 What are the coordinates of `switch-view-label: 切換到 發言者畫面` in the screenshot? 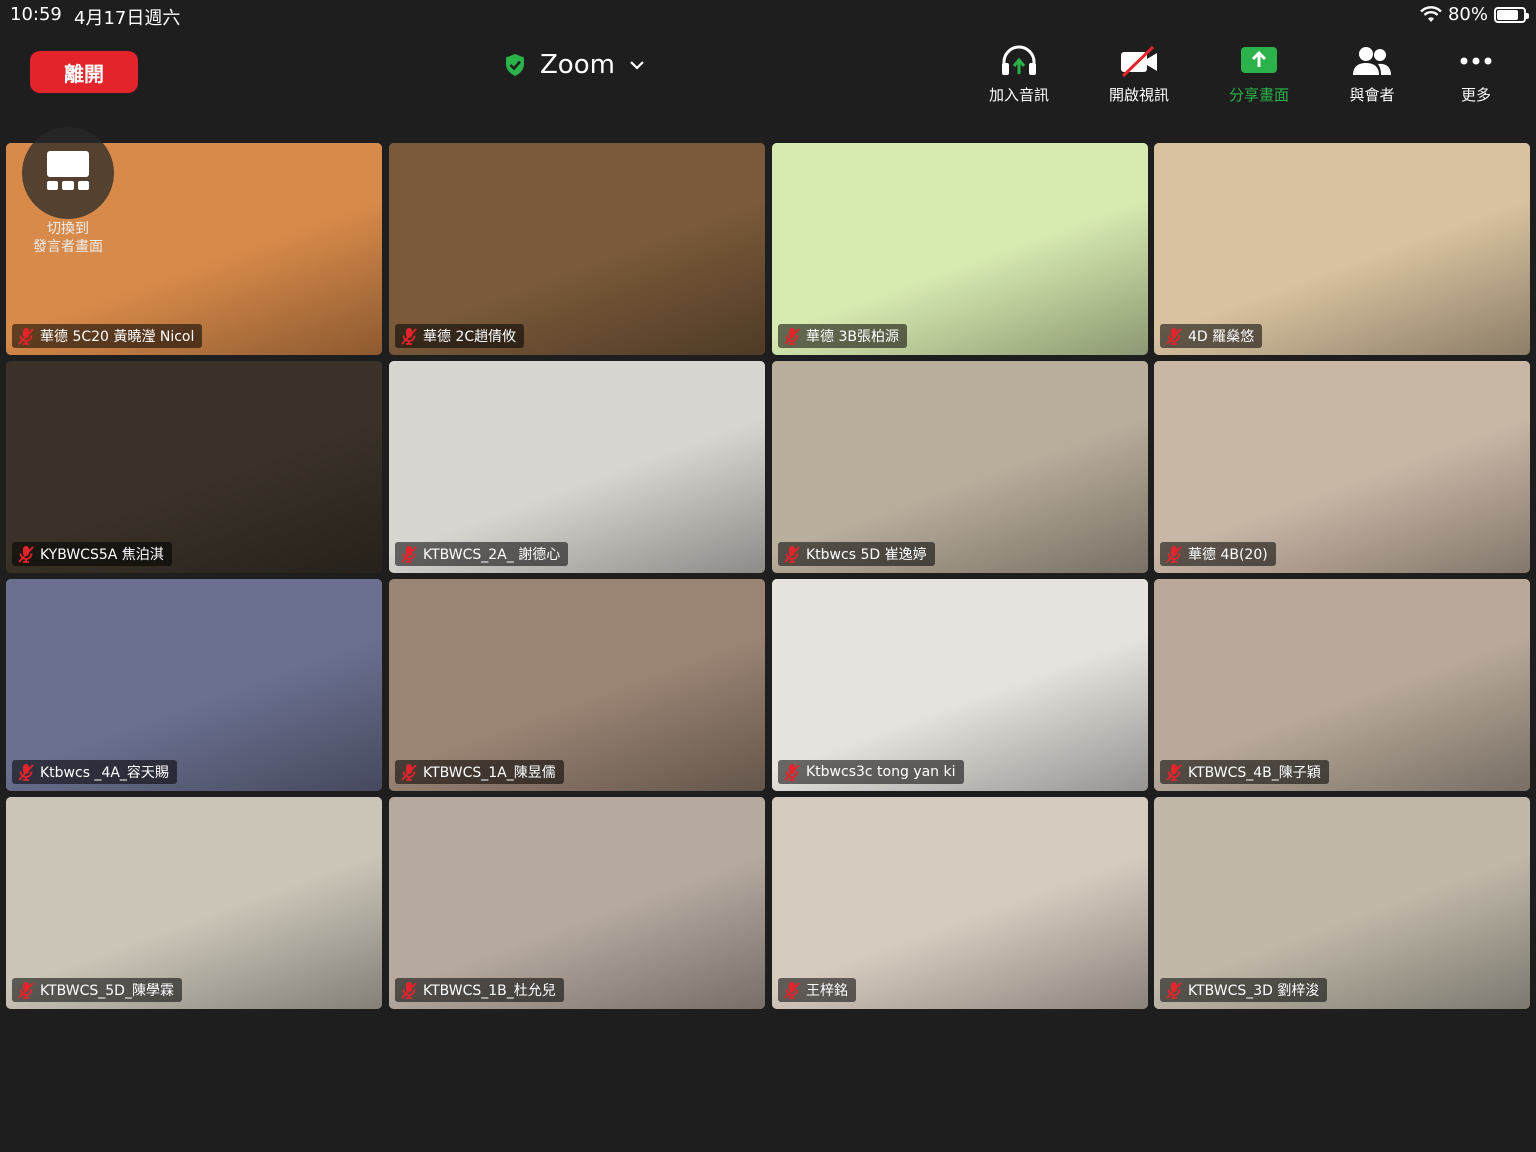 It's located at (68, 238).